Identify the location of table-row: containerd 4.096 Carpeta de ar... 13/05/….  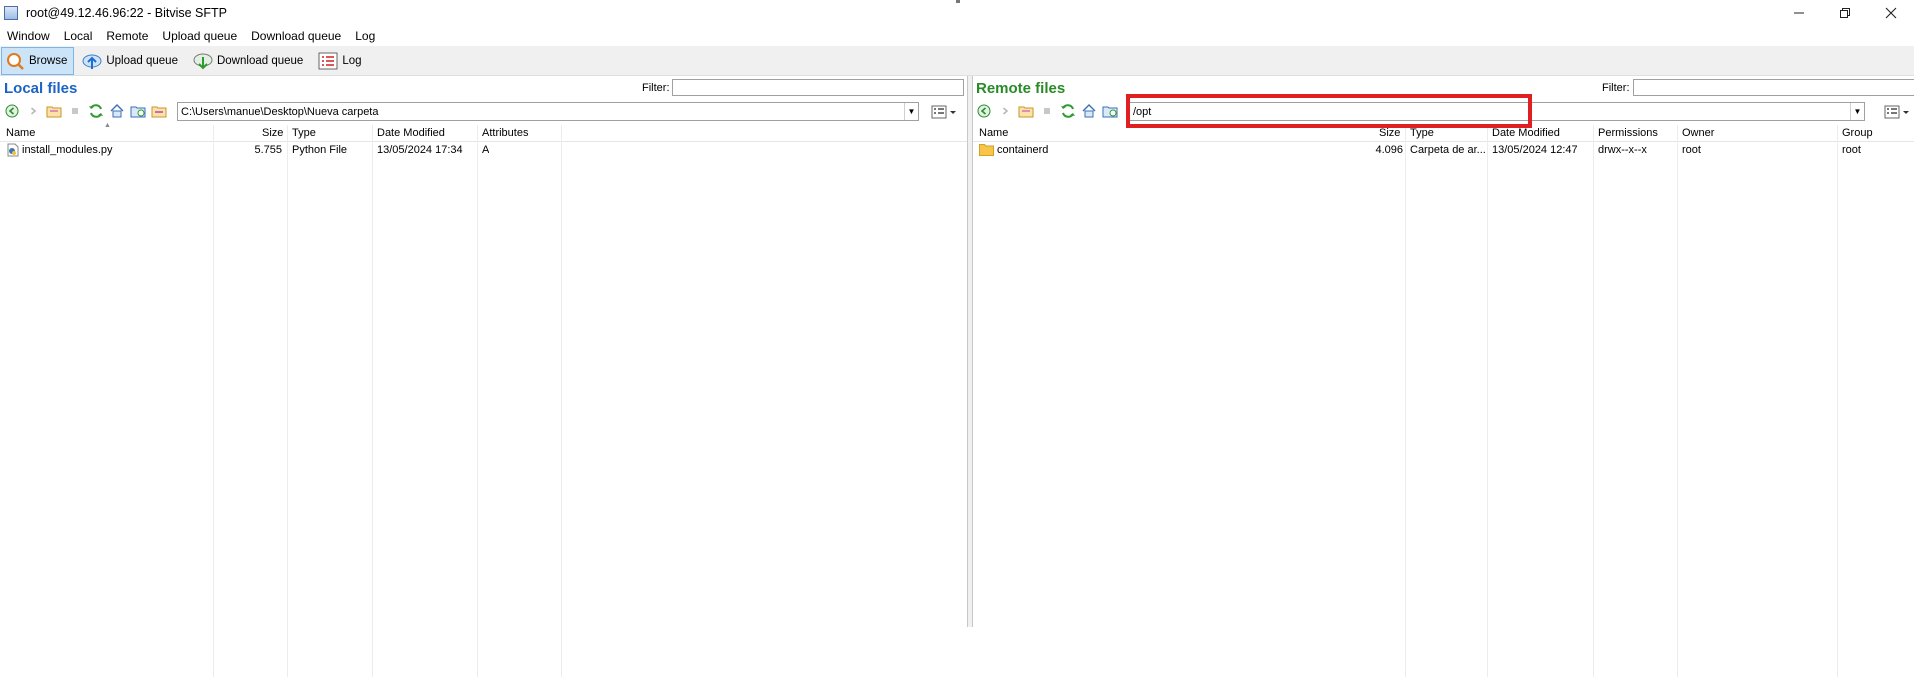
(1443, 150).